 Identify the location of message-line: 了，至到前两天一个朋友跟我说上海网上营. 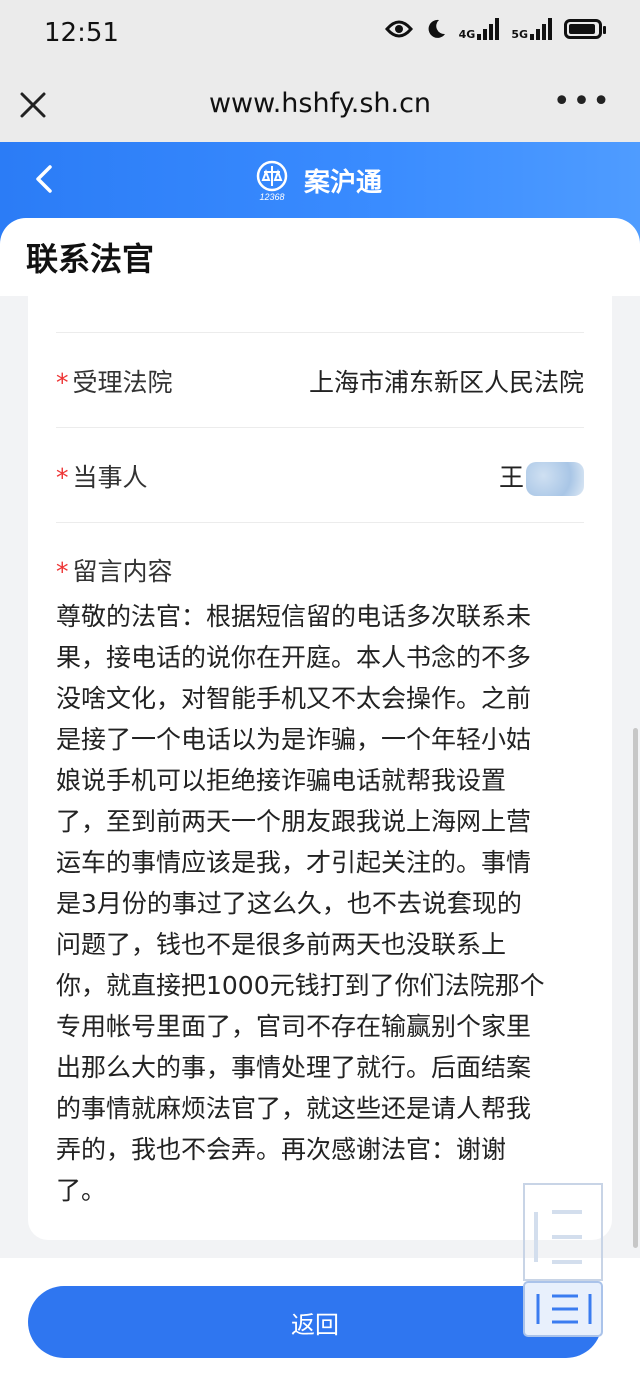
(294, 821).